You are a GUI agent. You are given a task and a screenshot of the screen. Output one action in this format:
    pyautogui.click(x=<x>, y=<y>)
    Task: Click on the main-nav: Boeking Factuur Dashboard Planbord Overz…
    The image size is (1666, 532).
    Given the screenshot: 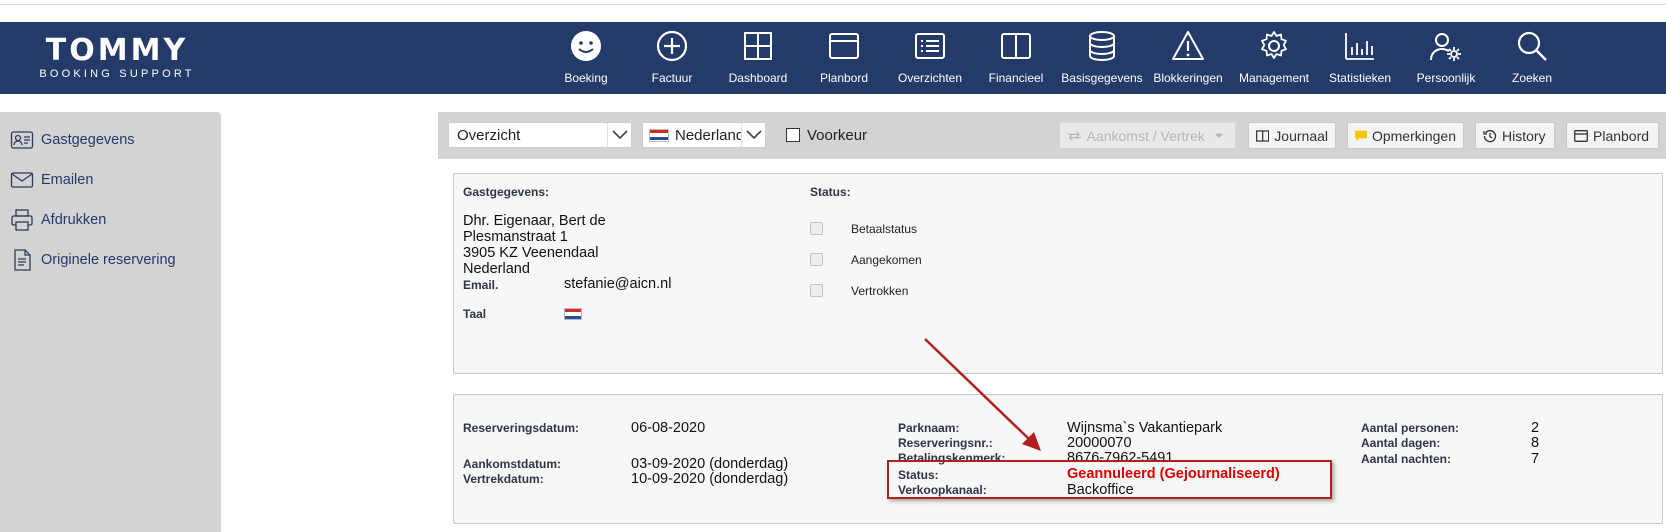 What is the action you would take?
    pyautogui.click(x=1059, y=58)
    